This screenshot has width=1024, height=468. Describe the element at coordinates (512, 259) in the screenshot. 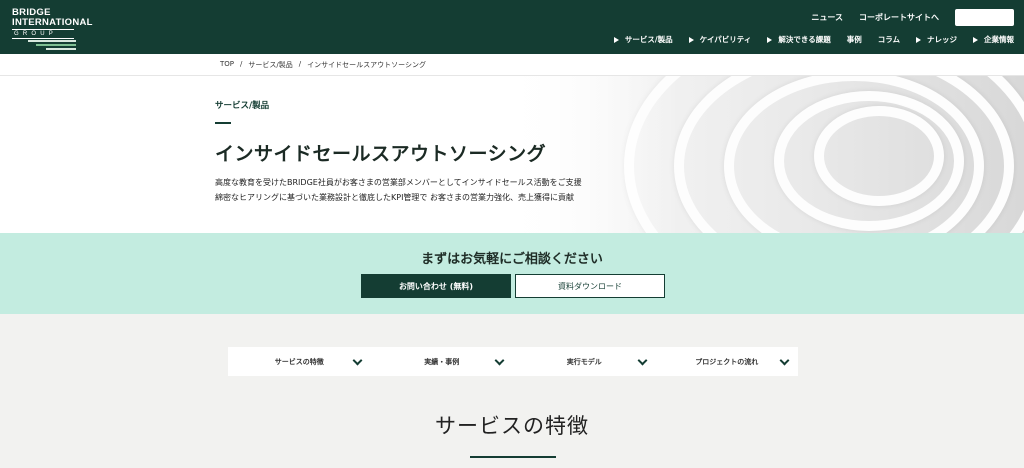

I see `cta-title: まずはお気軽にご相談ください` at that location.